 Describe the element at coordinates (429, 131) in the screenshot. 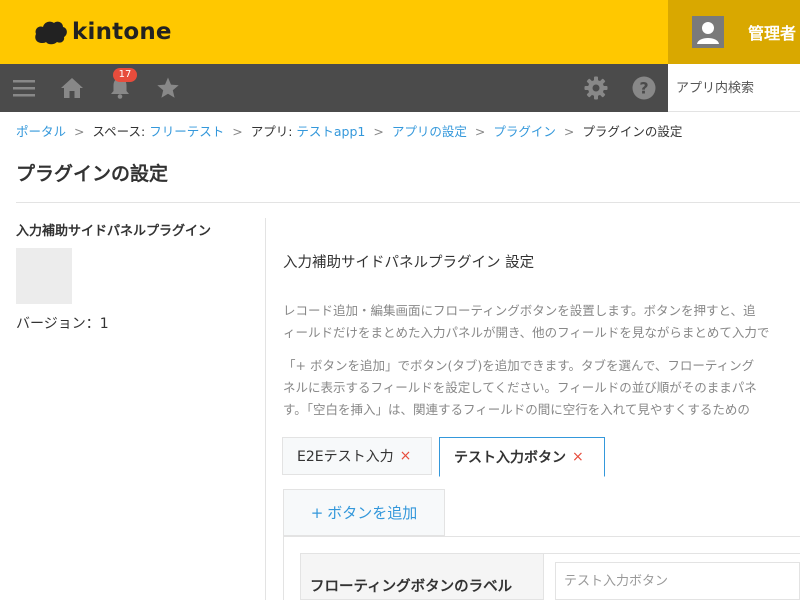

I see `breadcrumb-app-settings: アプリの設定` at that location.